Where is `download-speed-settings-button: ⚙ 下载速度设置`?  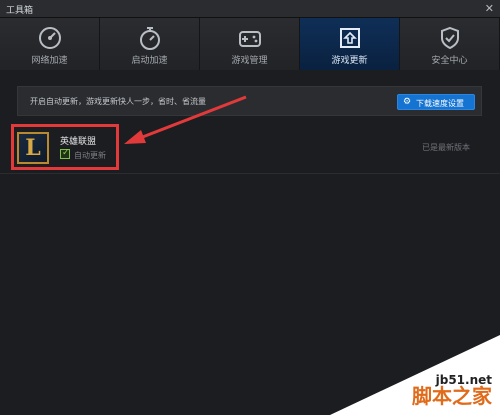 download-speed-settings-button: ⚙ 下载速度设置 is located at coordinates (436, 102).